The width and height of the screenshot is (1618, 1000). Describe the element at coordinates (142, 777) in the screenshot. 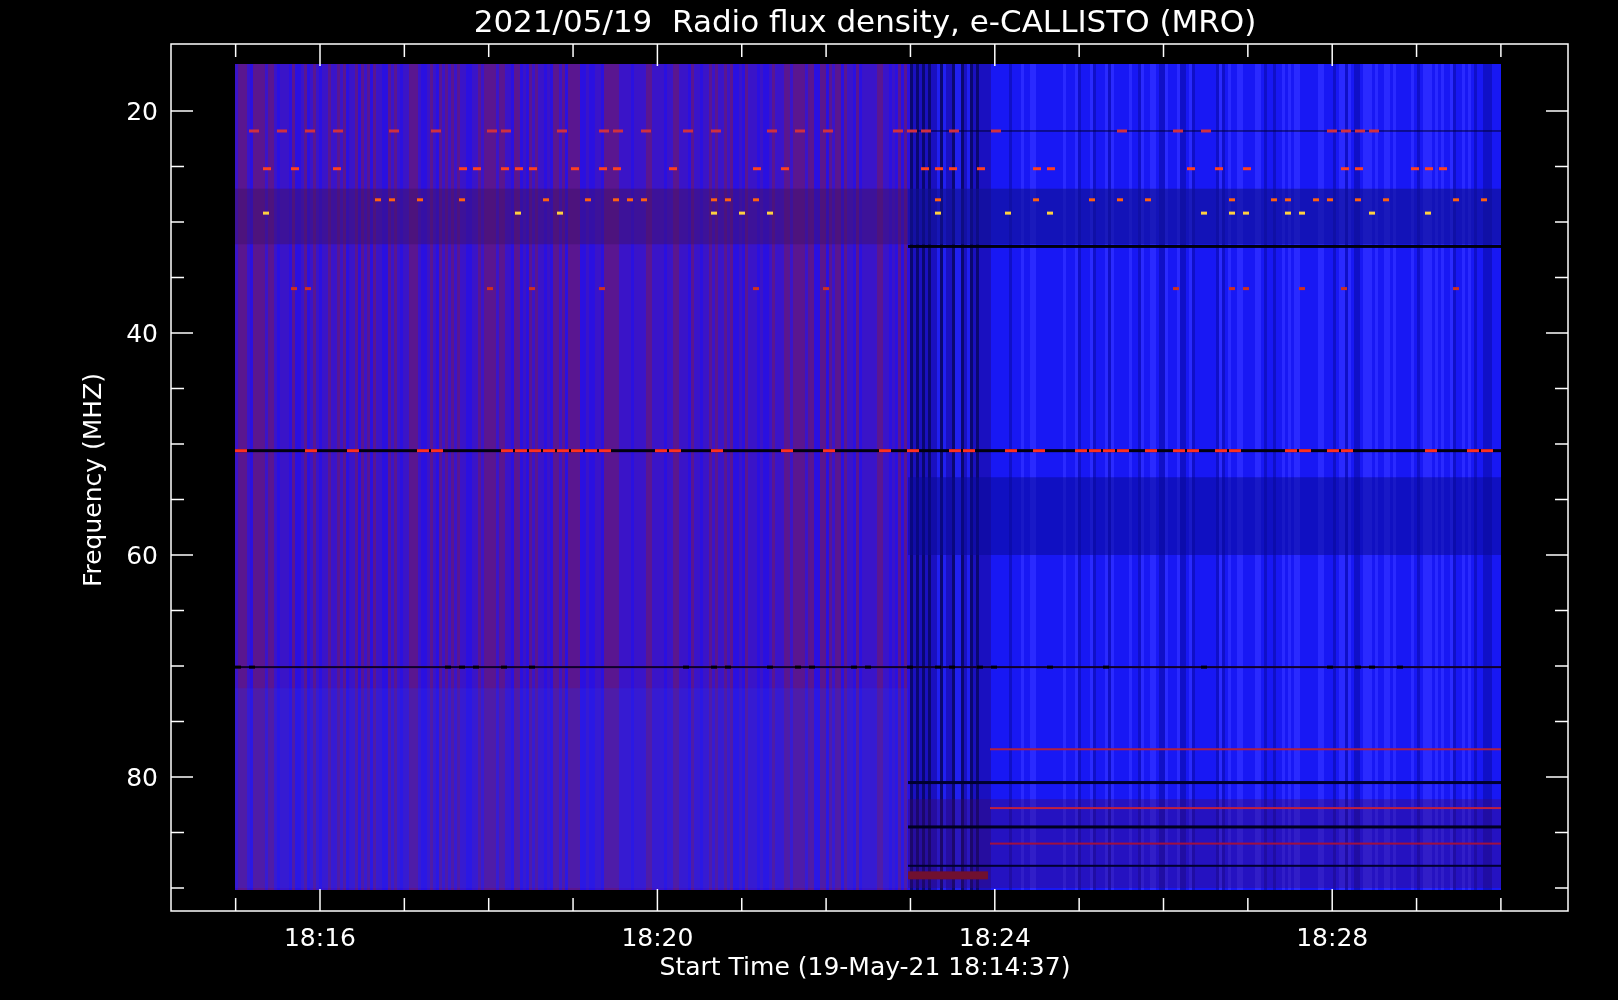

I see `tick-label: 80` at that location.